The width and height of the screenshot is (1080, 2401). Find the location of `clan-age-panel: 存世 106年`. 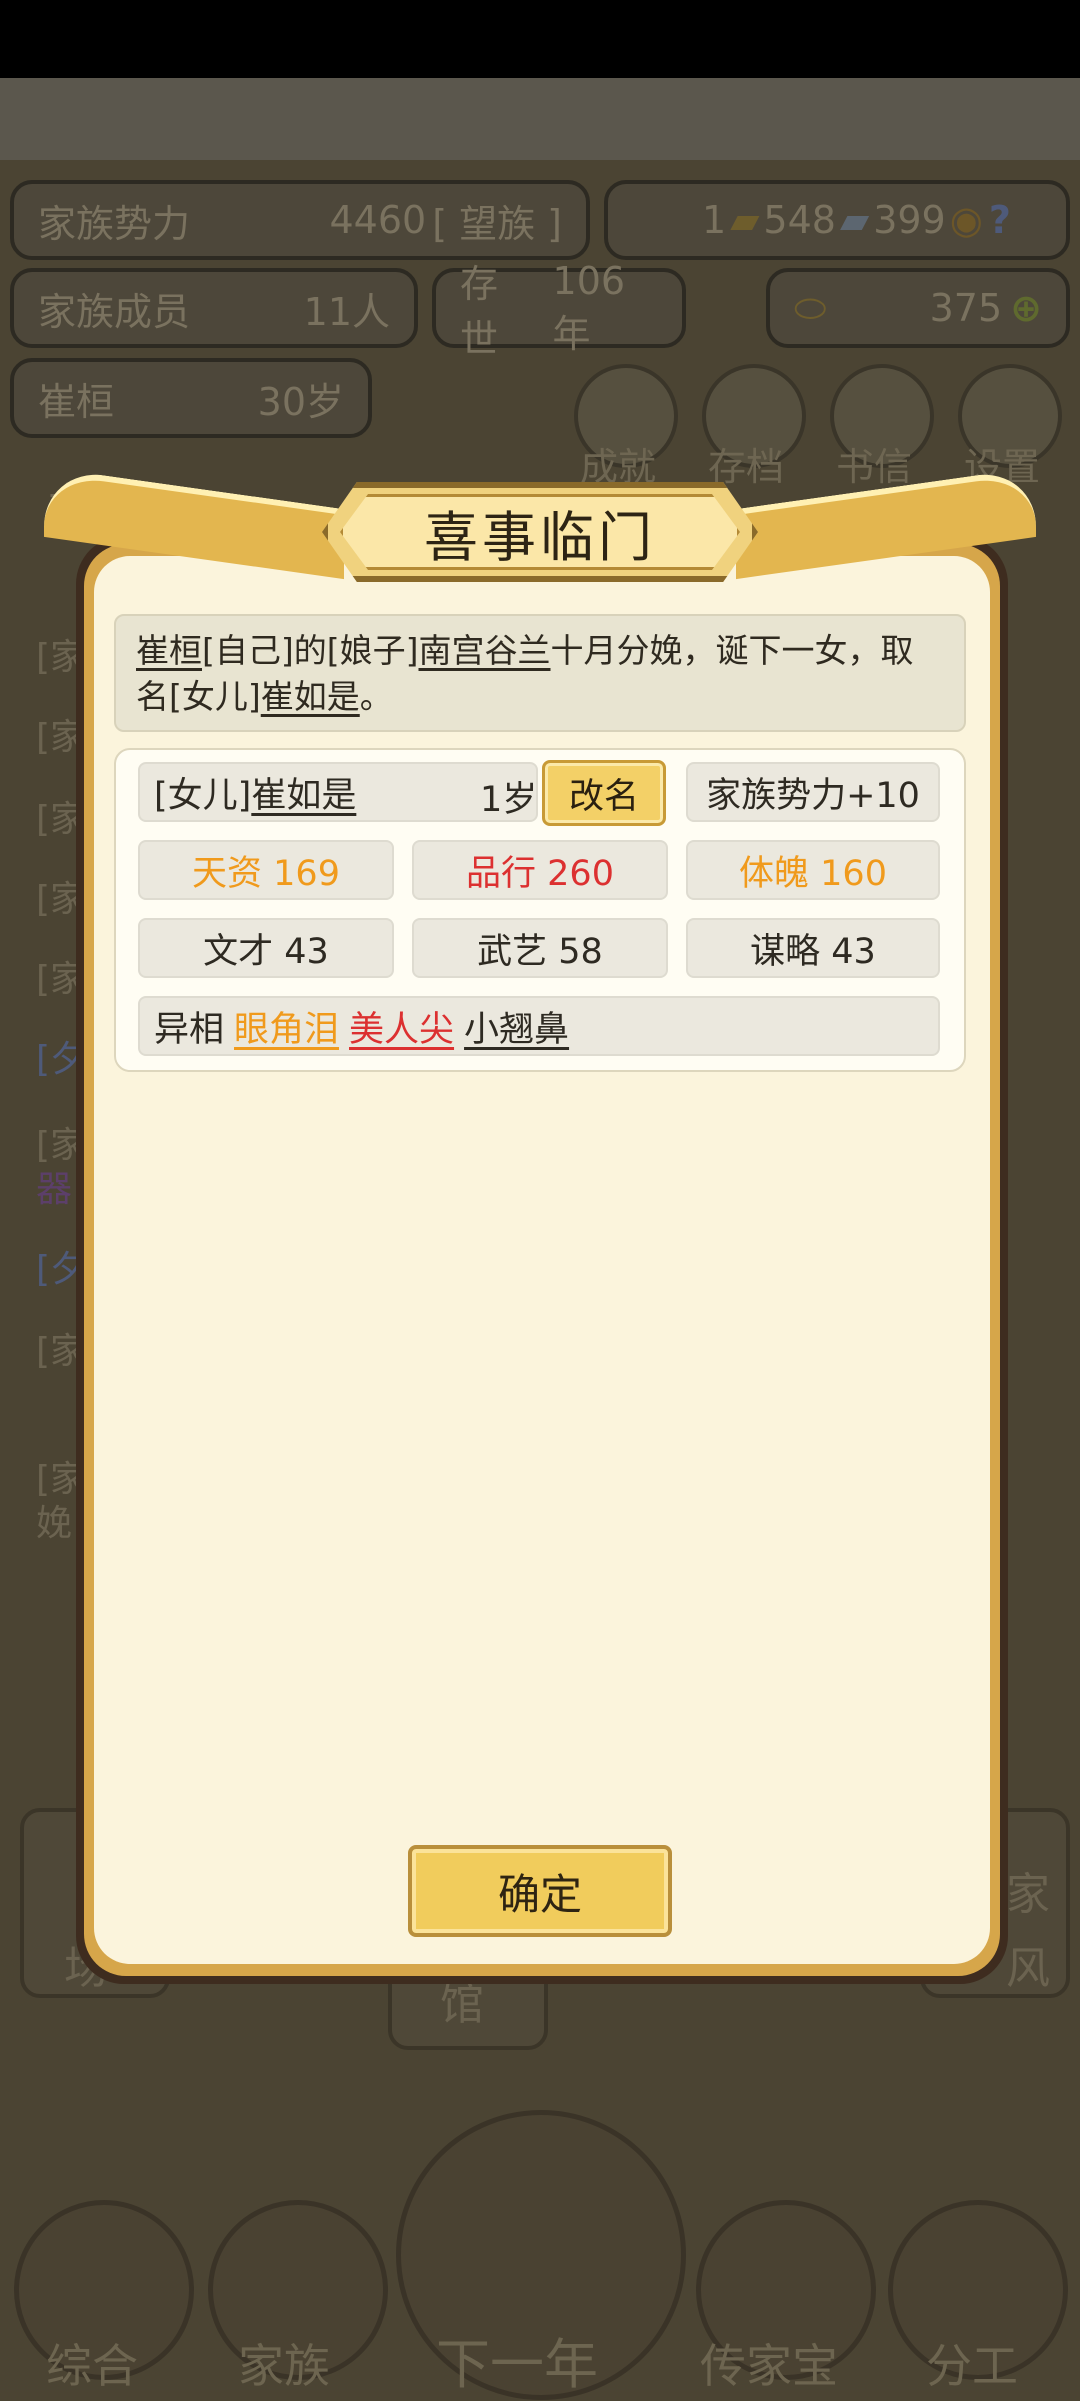

clan-age-panel: 存世 106年 is located at coordinates (559, 310).